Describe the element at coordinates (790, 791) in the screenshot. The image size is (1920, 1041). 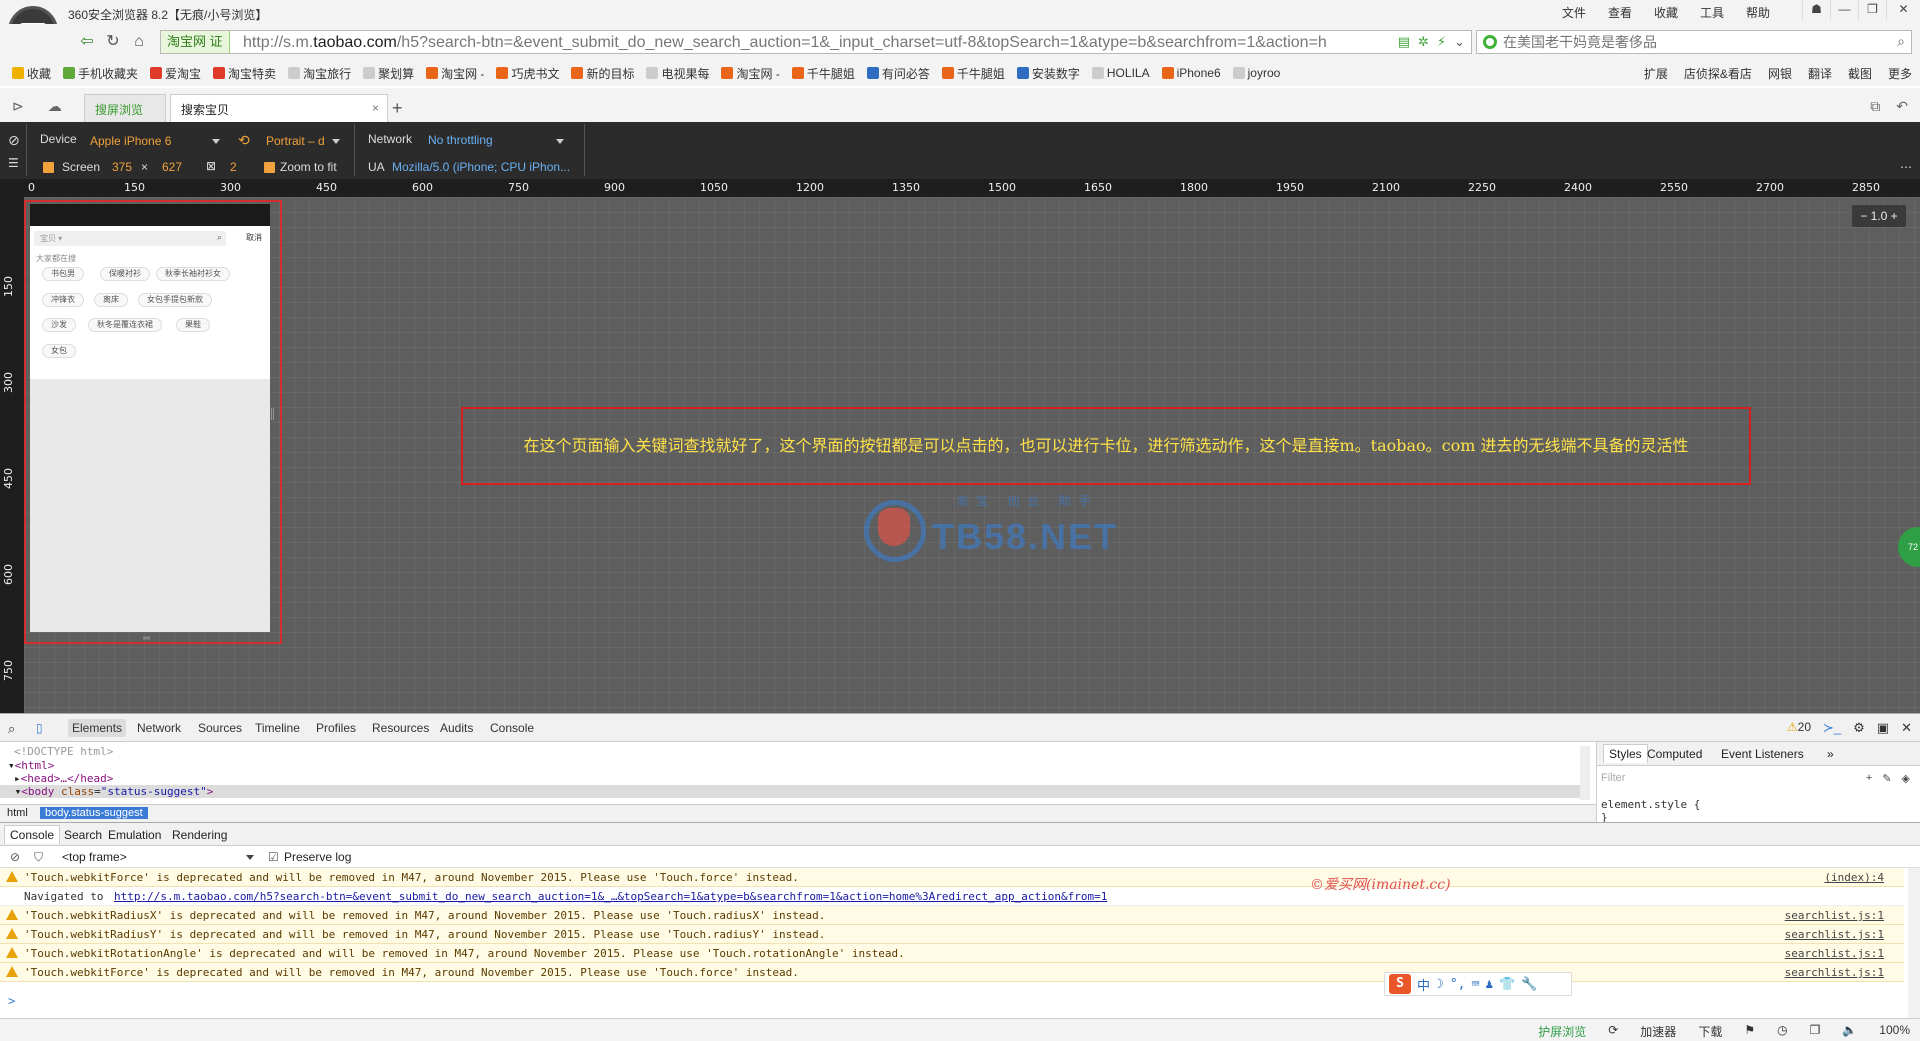
I see `dom-node-selected: ▾<body class="status-suggest">` at that location.